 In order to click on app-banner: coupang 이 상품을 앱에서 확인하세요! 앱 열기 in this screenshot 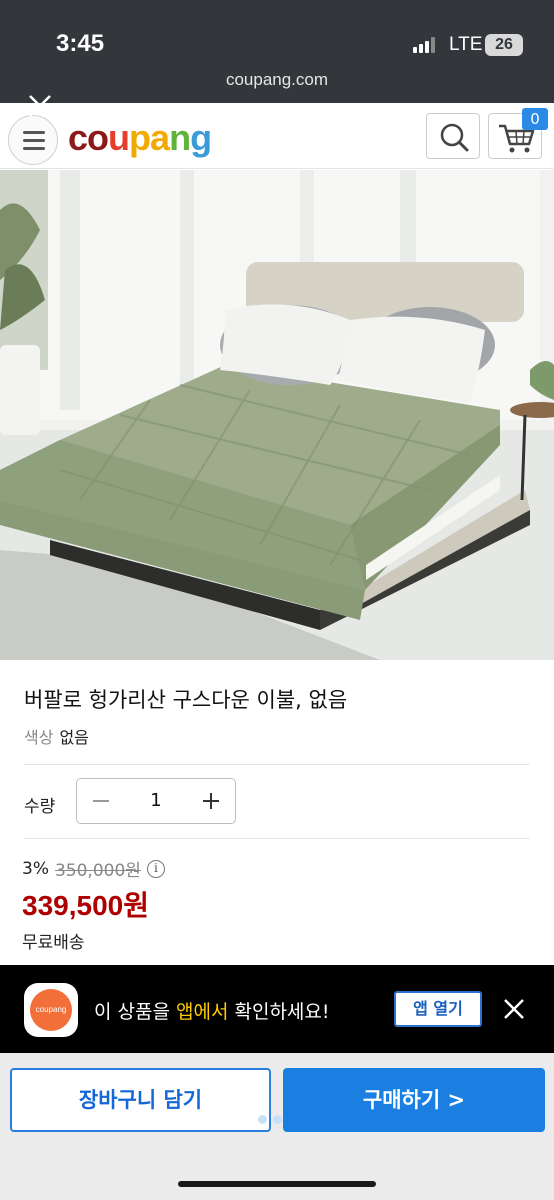, I will do `click(277, 1009)`.